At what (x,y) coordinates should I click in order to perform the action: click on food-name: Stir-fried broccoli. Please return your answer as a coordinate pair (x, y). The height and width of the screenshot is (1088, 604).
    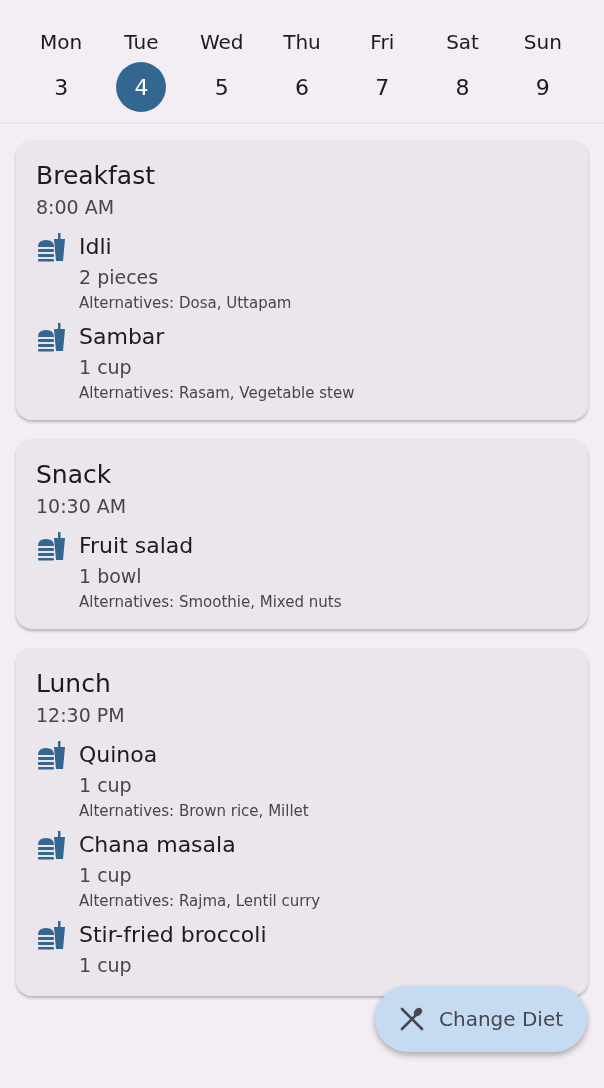
    Looking at the image, I should click on (173, 935).